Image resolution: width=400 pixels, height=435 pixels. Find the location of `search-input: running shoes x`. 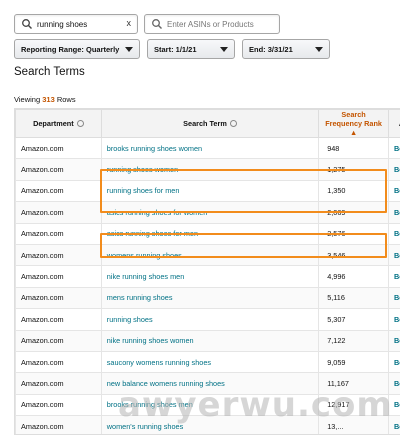

search-input: running shoes x is located at coordinates (76, 24).